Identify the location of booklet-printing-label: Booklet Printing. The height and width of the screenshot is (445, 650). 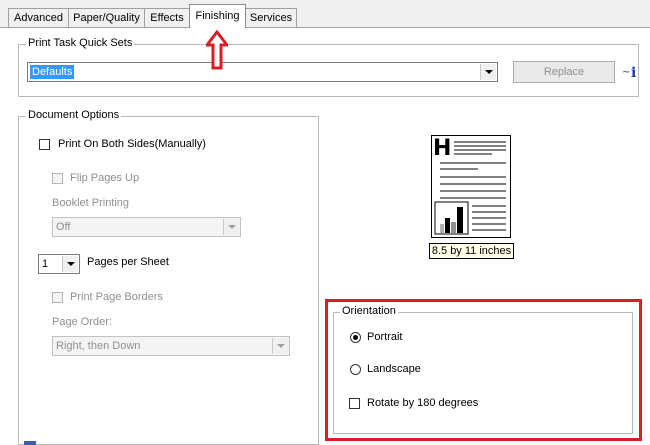
(91, 203).